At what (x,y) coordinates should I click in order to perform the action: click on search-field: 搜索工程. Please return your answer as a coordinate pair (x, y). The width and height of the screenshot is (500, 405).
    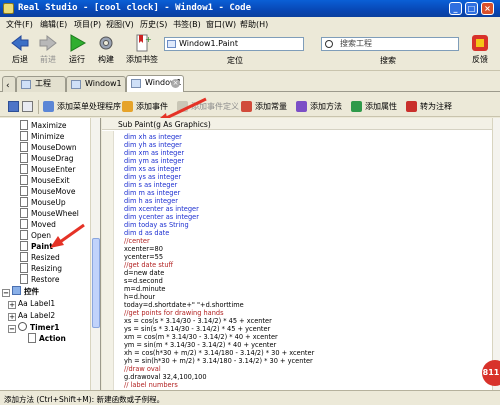
    Looking at the image, I should click on (390, 44).